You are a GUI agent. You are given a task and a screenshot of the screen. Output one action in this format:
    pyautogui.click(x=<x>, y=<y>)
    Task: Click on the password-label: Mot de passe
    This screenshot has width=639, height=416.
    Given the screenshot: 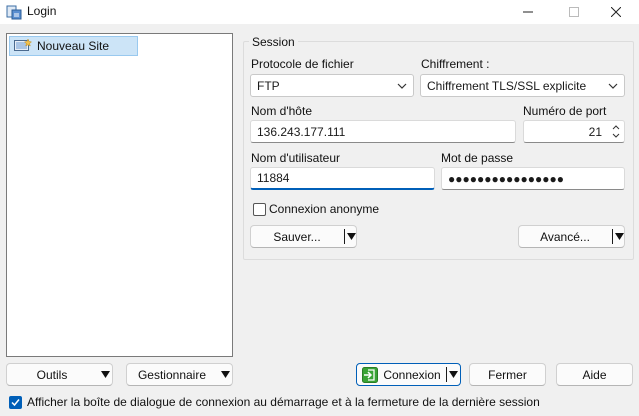 What is the action you would take?
    pyautogui.click(x=477, y=158)
    